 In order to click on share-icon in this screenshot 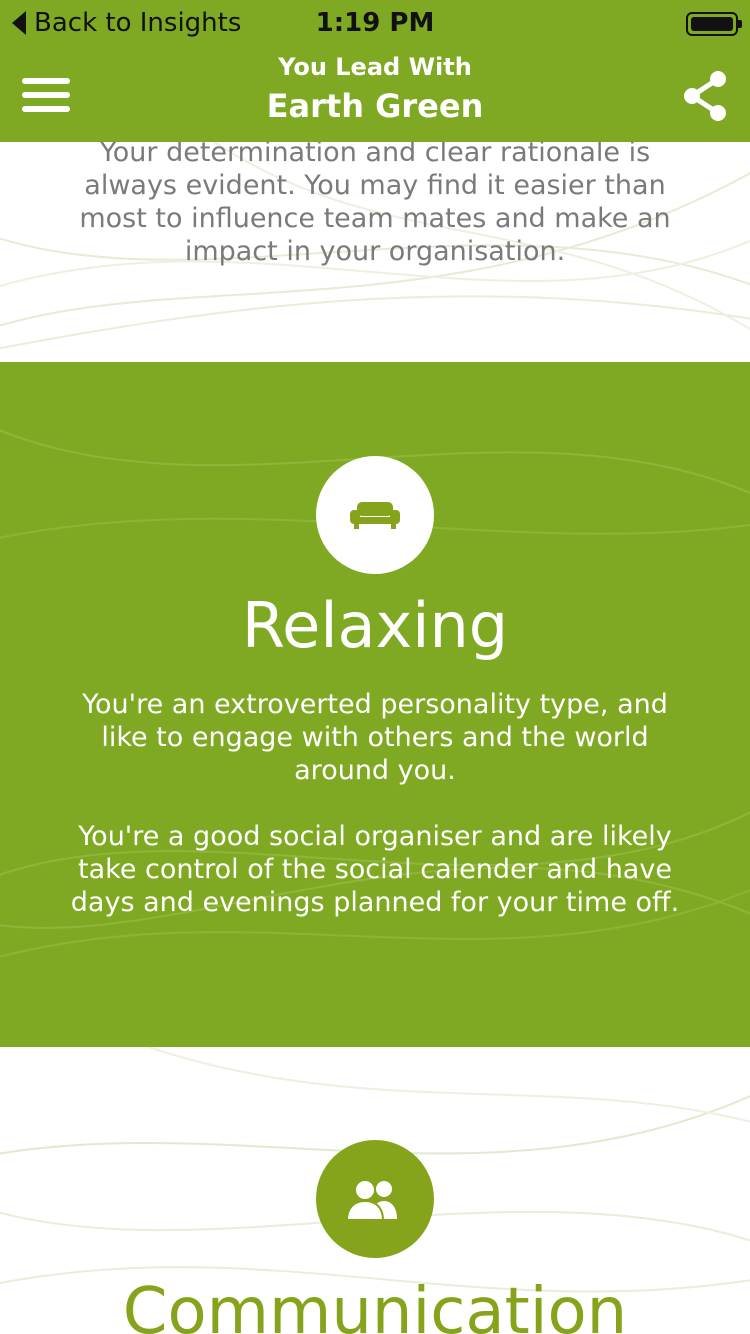, I will do `click(705, 96)`.